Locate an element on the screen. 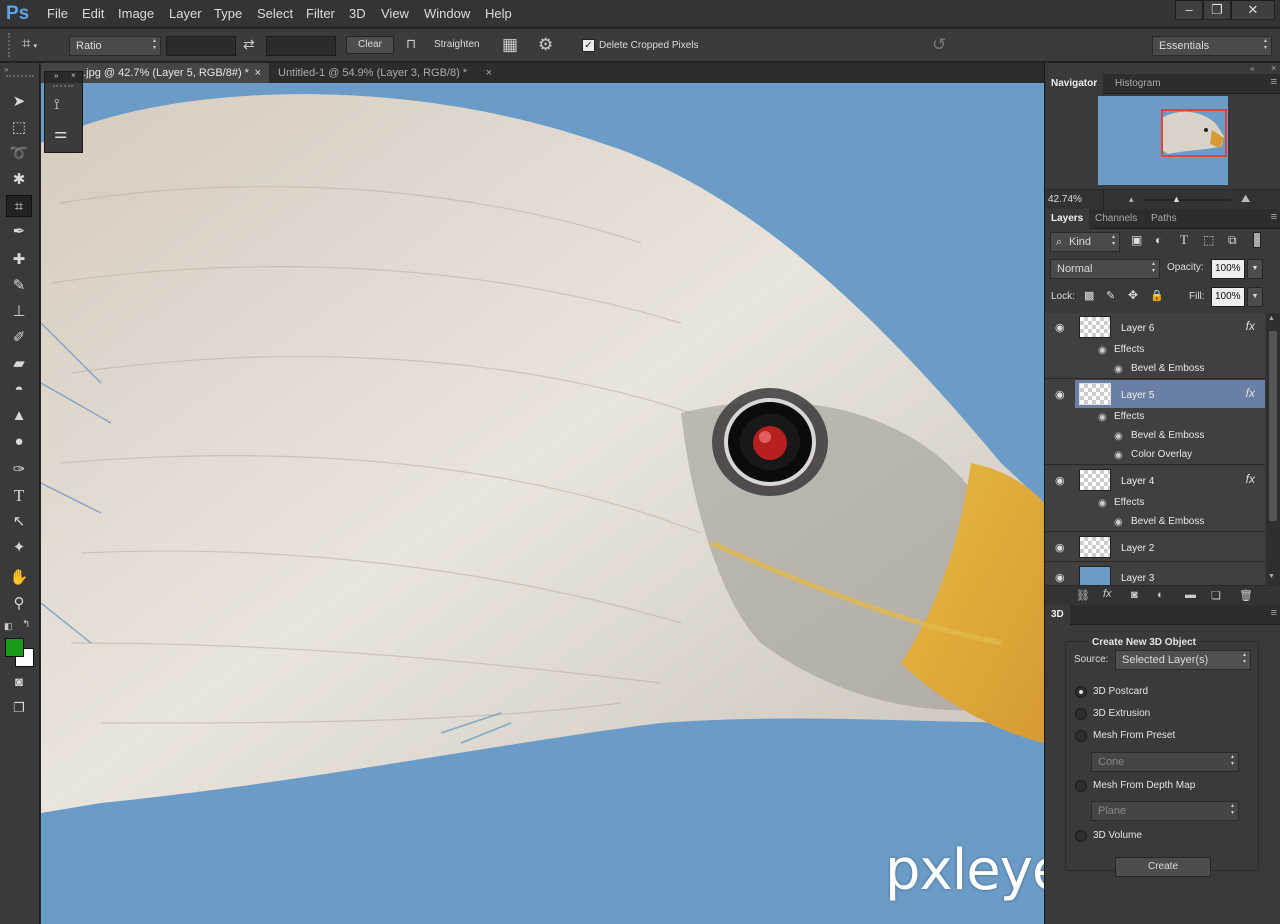  height-field is located at coordinates (301, 46).